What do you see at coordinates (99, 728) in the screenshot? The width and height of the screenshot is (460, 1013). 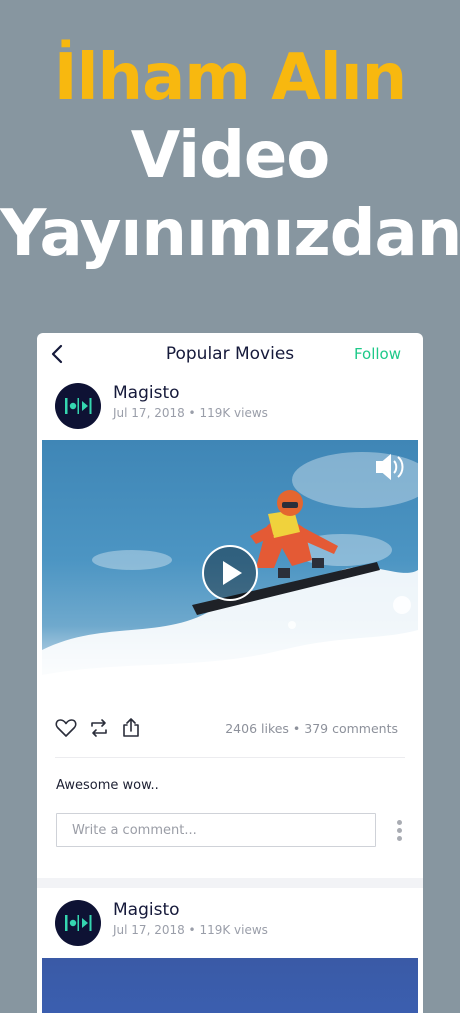 I see `repost-icon` at bounding box center [99, 728].